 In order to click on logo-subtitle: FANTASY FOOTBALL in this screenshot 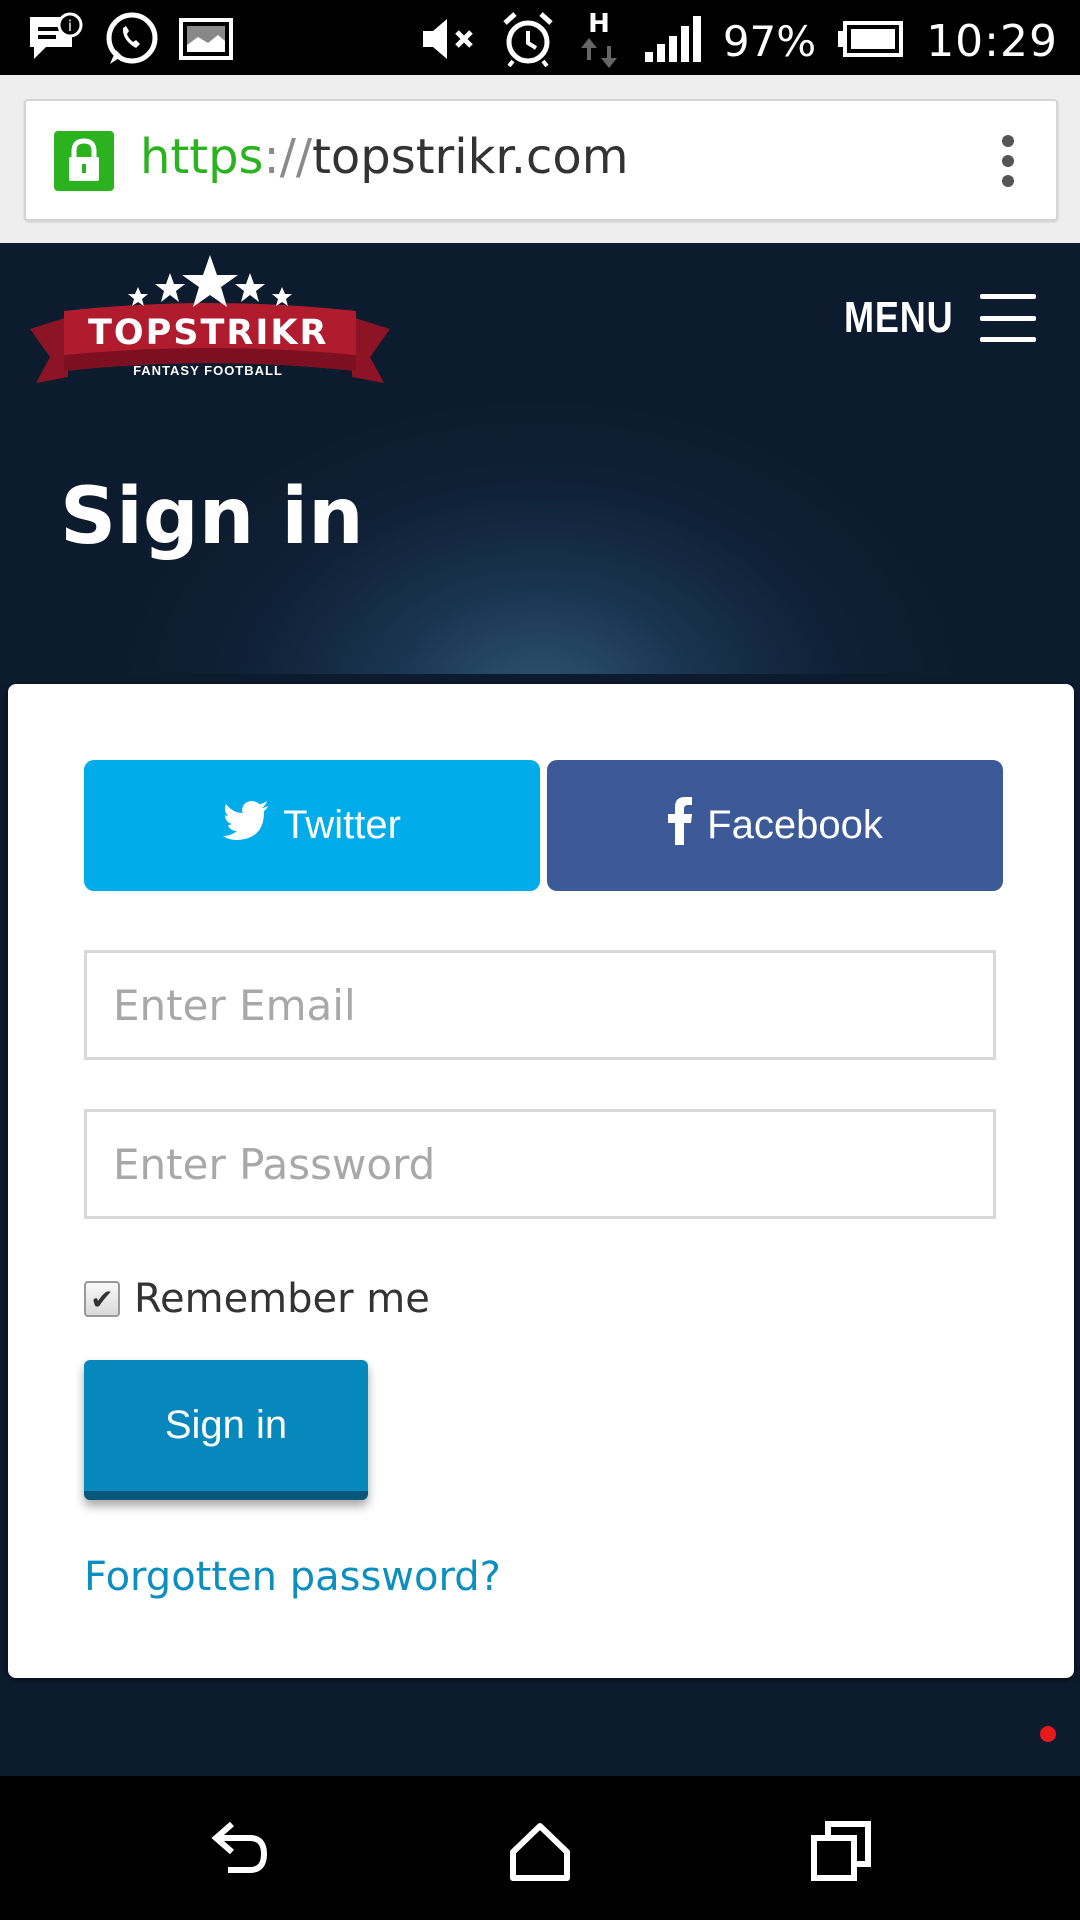, I will do `click(208, 370)`.